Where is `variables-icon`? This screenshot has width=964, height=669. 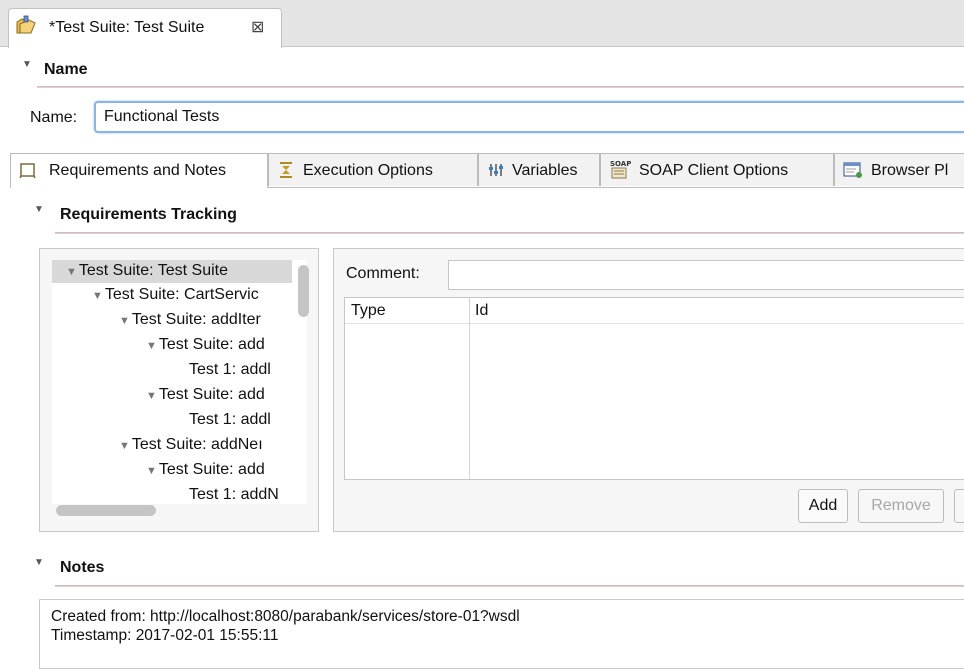
variables-icon is located at coordinates (496, 170).